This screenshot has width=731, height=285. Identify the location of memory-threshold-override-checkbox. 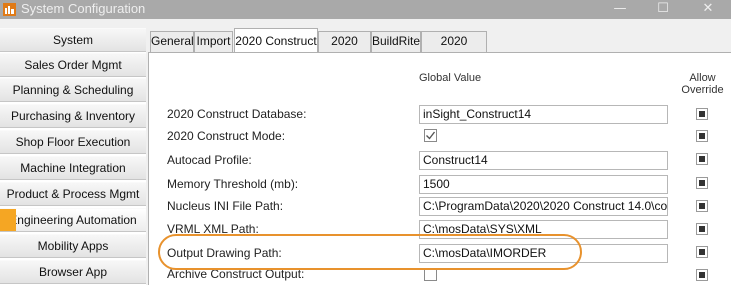
(702, 183).